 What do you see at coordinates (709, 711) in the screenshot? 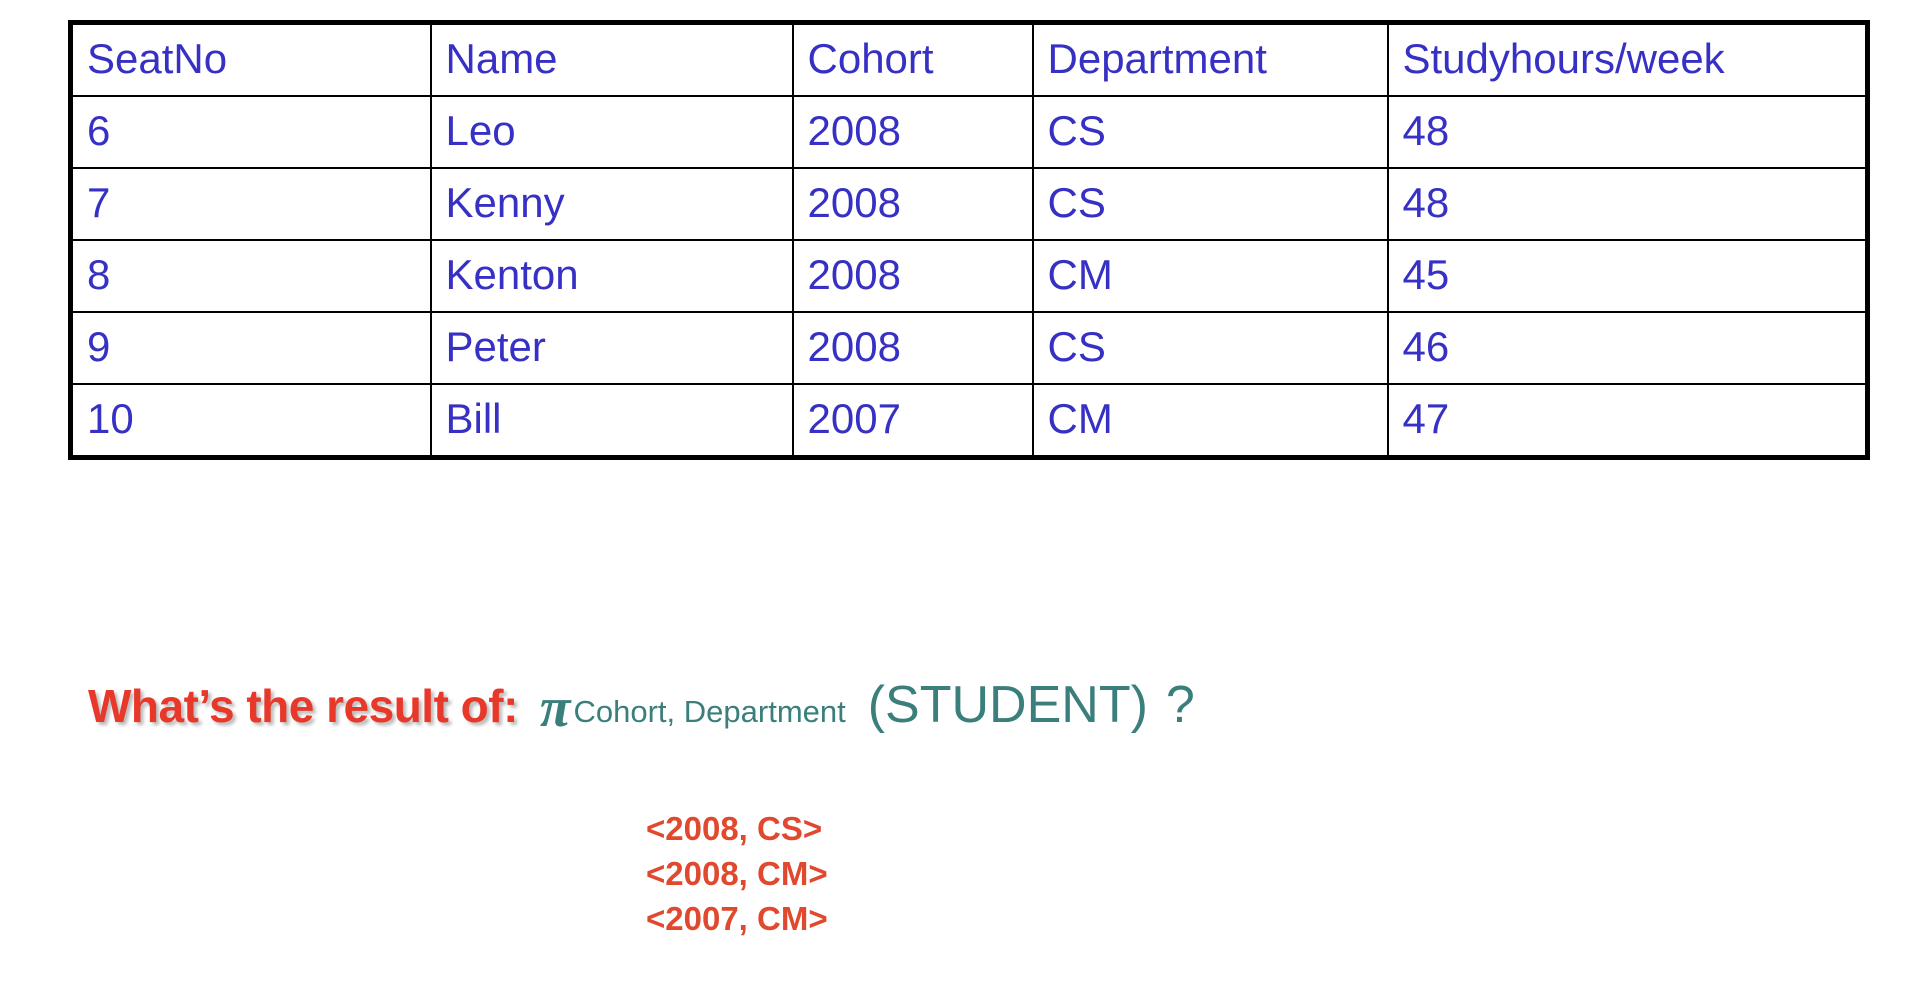
I see `projection-attribute-list: Cohort, Department` at bounding box center [709, 711].